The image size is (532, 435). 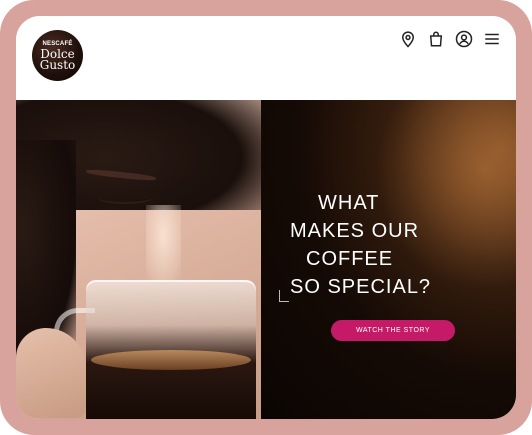 What do you see at coordinates (57, 43) in the screenshot?
I see `logo-brand: NESCAFÉ` at bounding box center [57, 43].